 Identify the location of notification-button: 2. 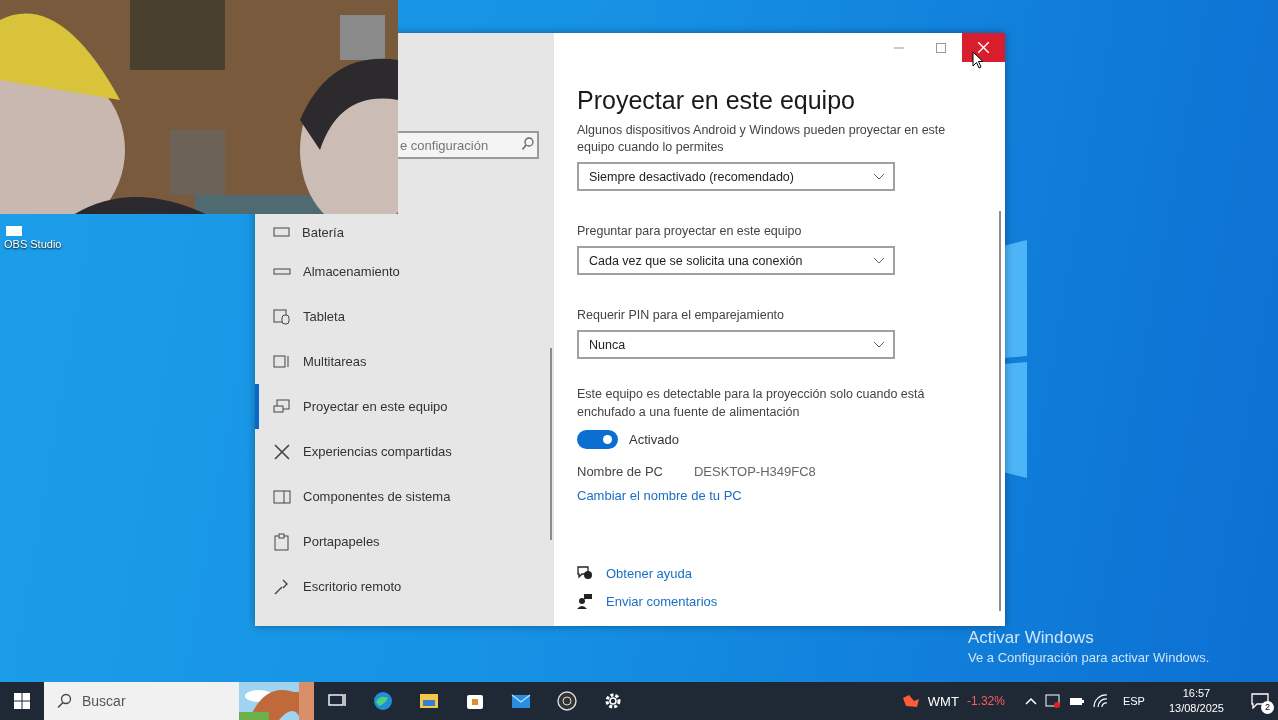
(1260, 701).